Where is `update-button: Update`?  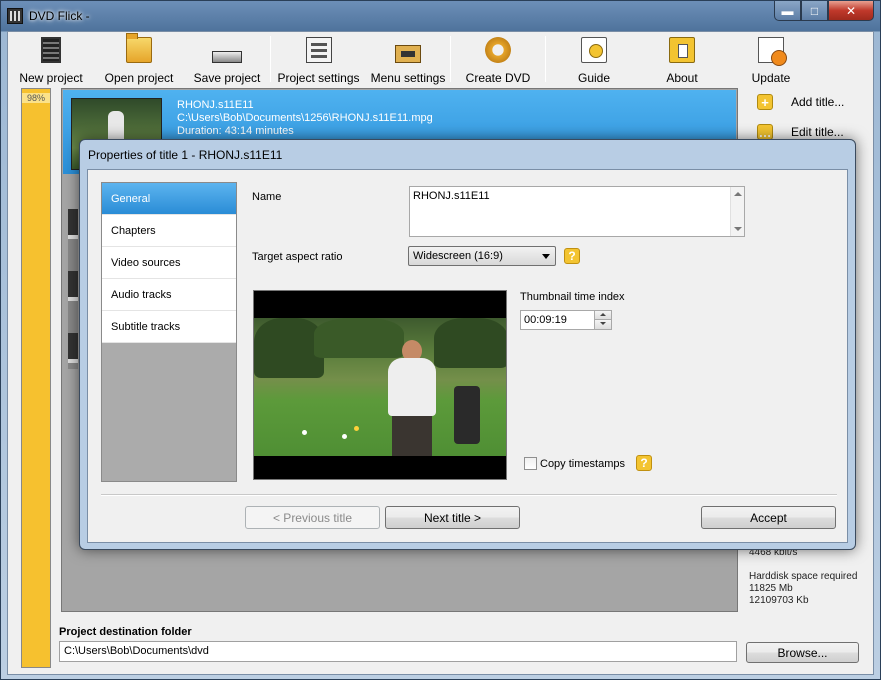
update-button: Update is located at coordinates (771, 60).